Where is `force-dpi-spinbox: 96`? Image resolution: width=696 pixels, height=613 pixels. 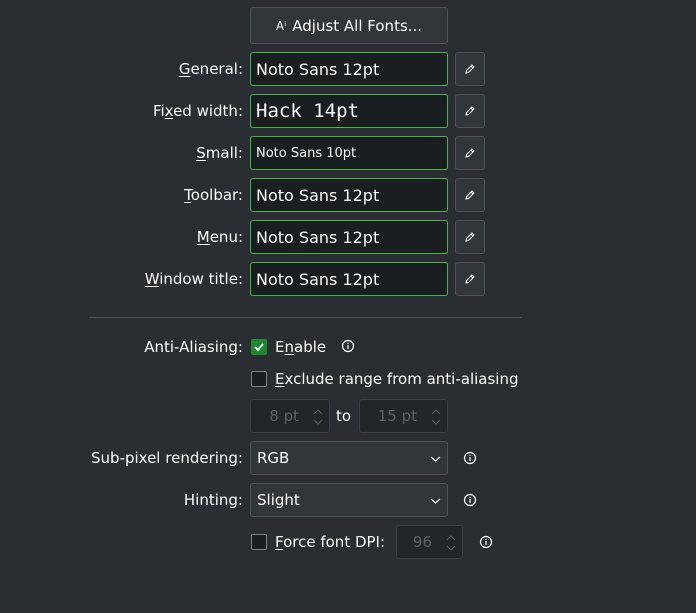 force-dpi-spinbox: 96 is located at coordinates (429, 542).